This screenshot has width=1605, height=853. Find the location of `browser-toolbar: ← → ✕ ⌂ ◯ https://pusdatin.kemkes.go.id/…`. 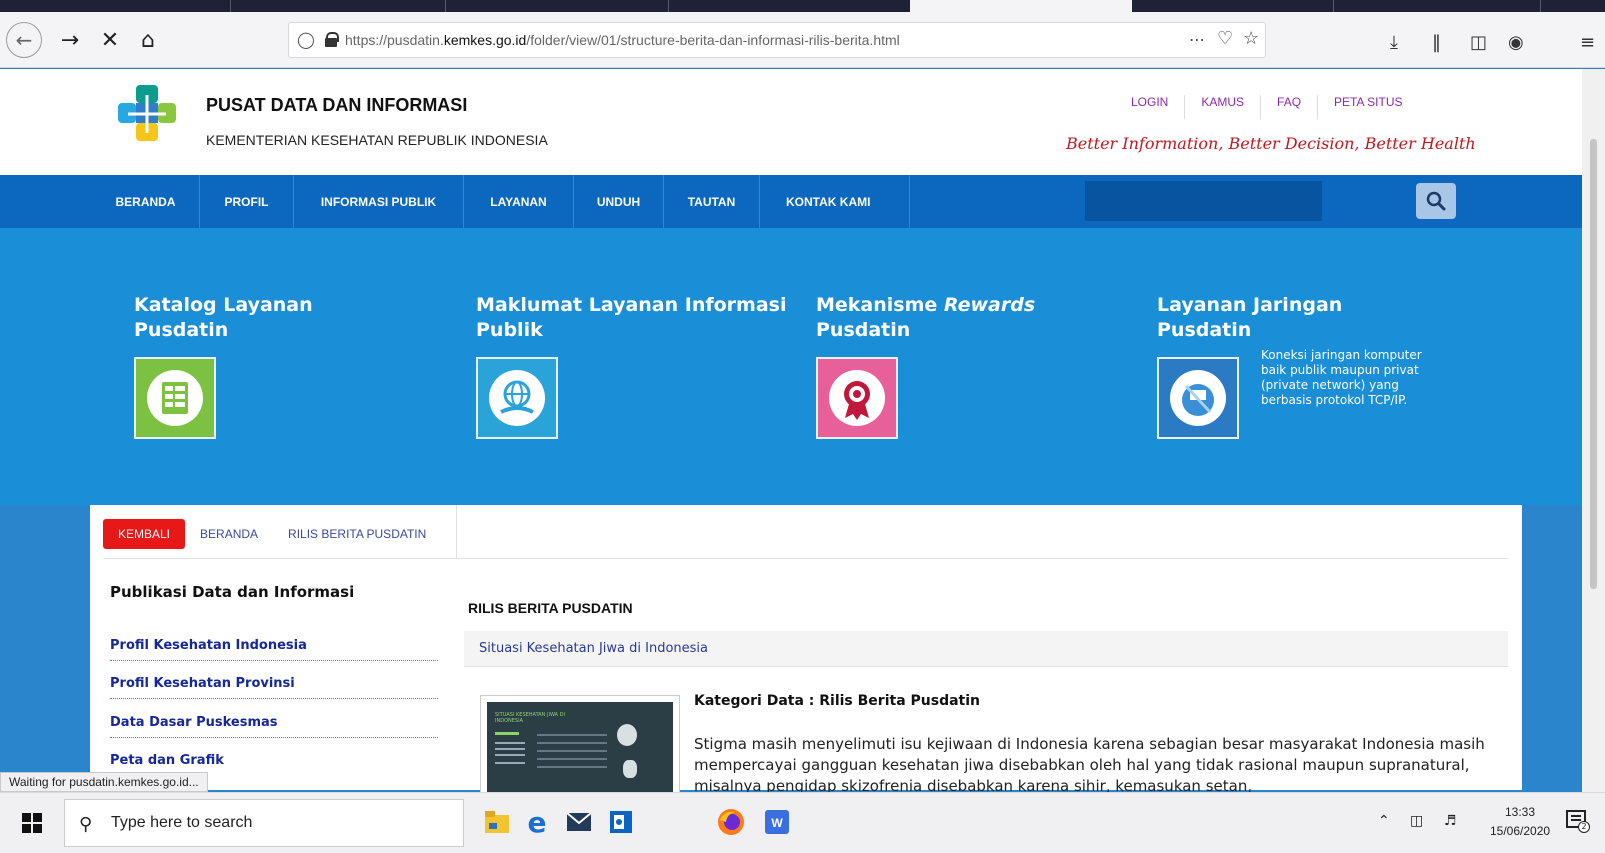

browser-toolbar: ← → ✕ ⌂ ◯ https://pusdatin.kemkes.go.id/… is located at coordinates (802, 40).